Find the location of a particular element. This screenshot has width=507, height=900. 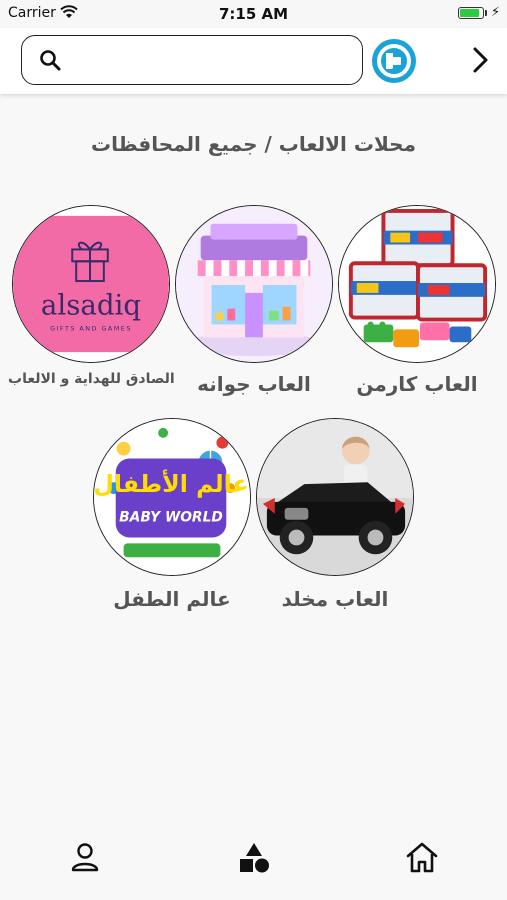

alsadiq-logo-wordmark: alsadiq is located at coordinates (91, 305).